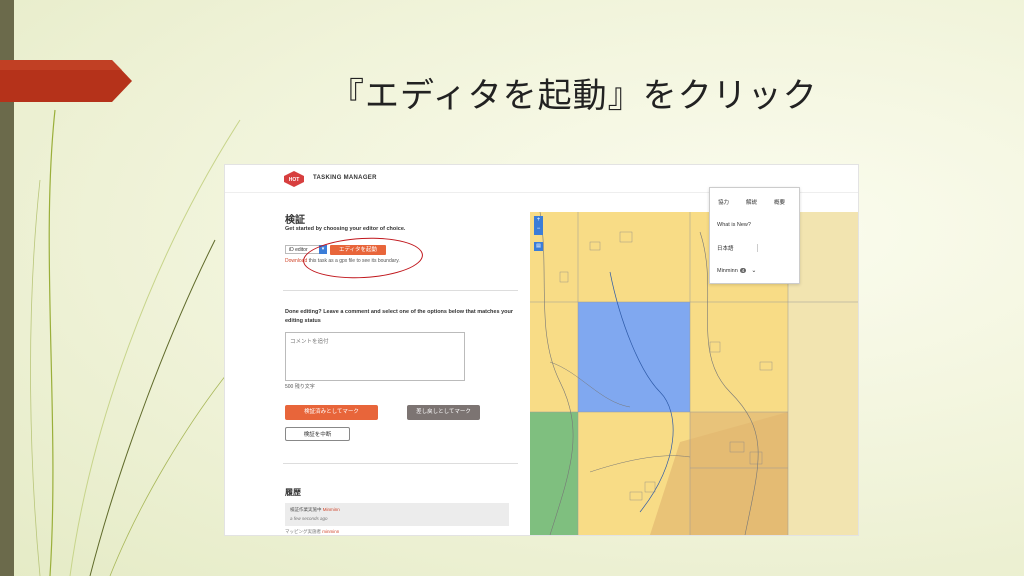 Image resolution: width=1024 pixels, height=576 pixels. I want to click on history-action: 検証作業実施中, so click(306, 509).